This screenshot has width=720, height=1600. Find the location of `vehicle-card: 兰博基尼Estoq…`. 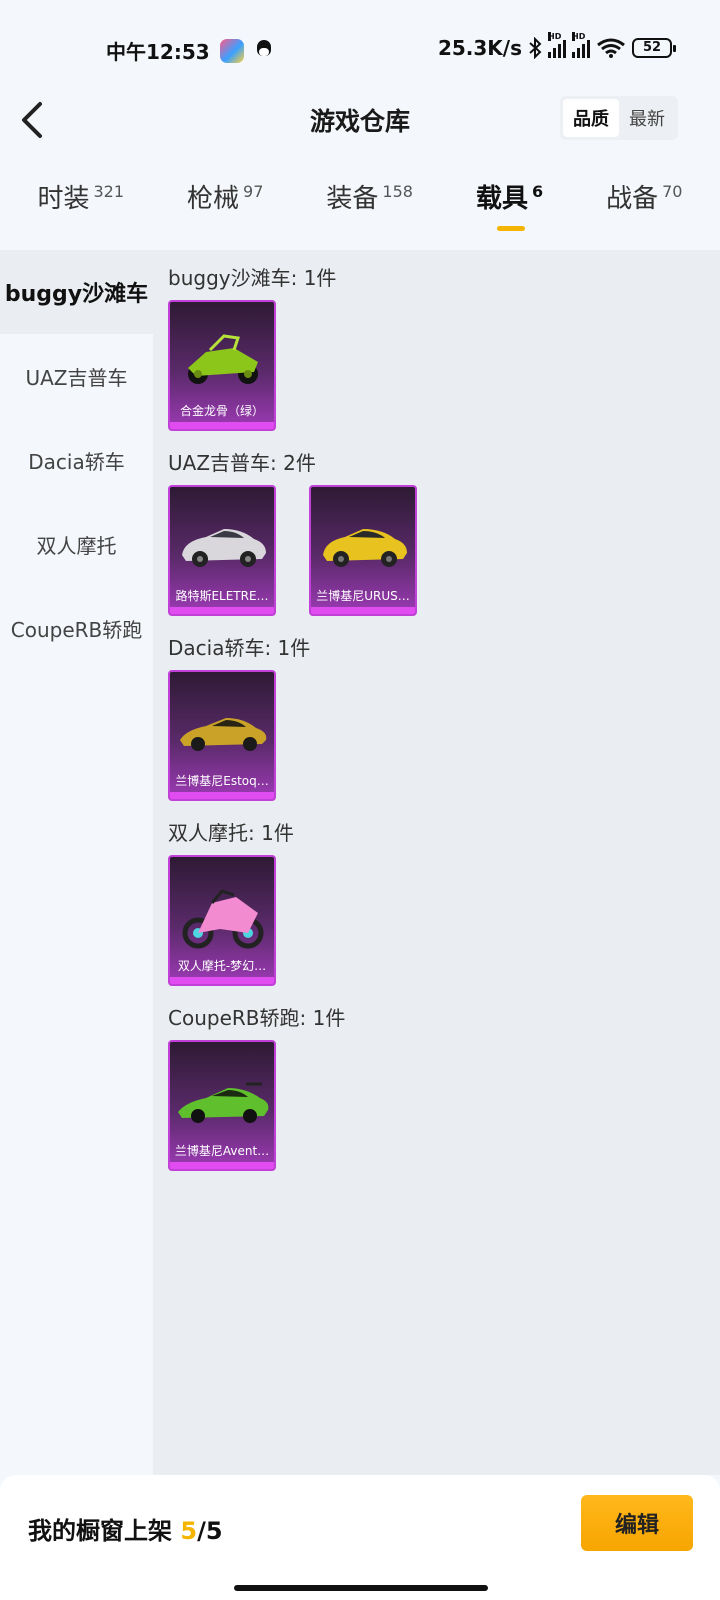

vehicle-card: 兰博基尼Estoq… is located at coordinates (222, 735).